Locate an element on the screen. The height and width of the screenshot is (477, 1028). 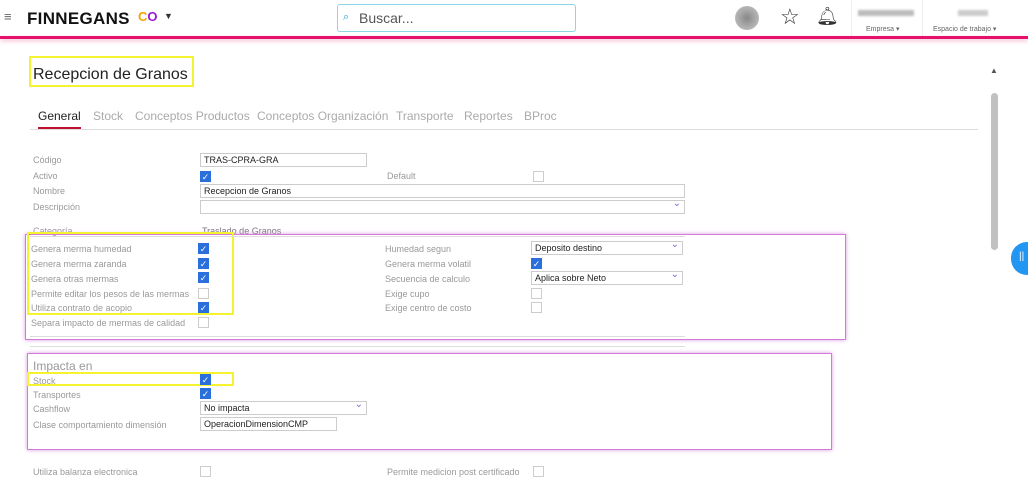
activo-label: Activo is located at coordinates (45, 176).